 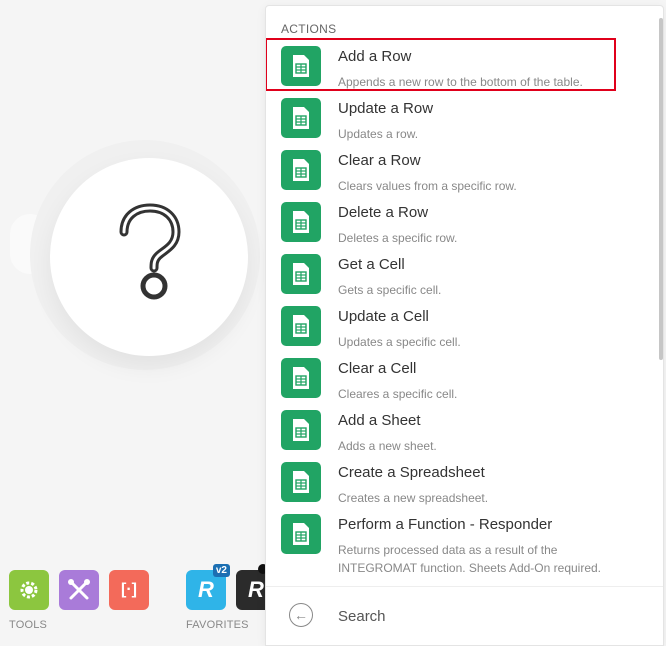 What do you see at coordinates (390, 290) in the screenshot?
I see `action-description: Gets a specific cell.` at bounding box center [390, 290].